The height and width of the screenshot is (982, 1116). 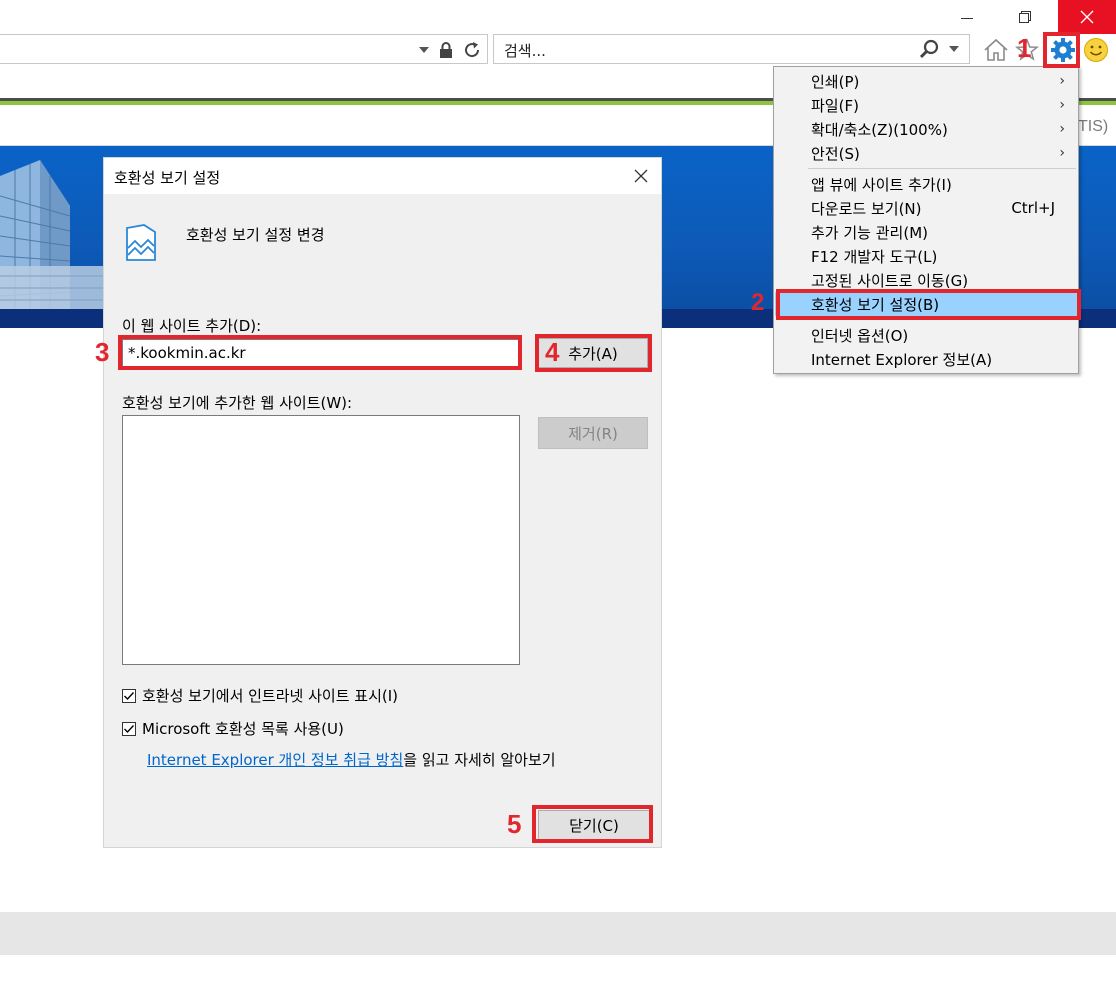 I want to click on menu-item-manage-addons: 추가 기능 관리(M), so click(x=926, y=232).